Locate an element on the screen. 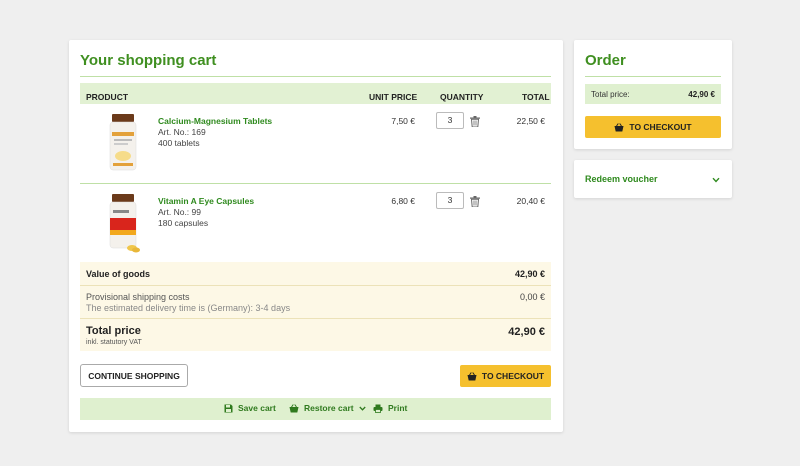 The width and height of the screenshot is (800, 466). shipping-amount: 0,00 € is located at coordinates (532, 297).